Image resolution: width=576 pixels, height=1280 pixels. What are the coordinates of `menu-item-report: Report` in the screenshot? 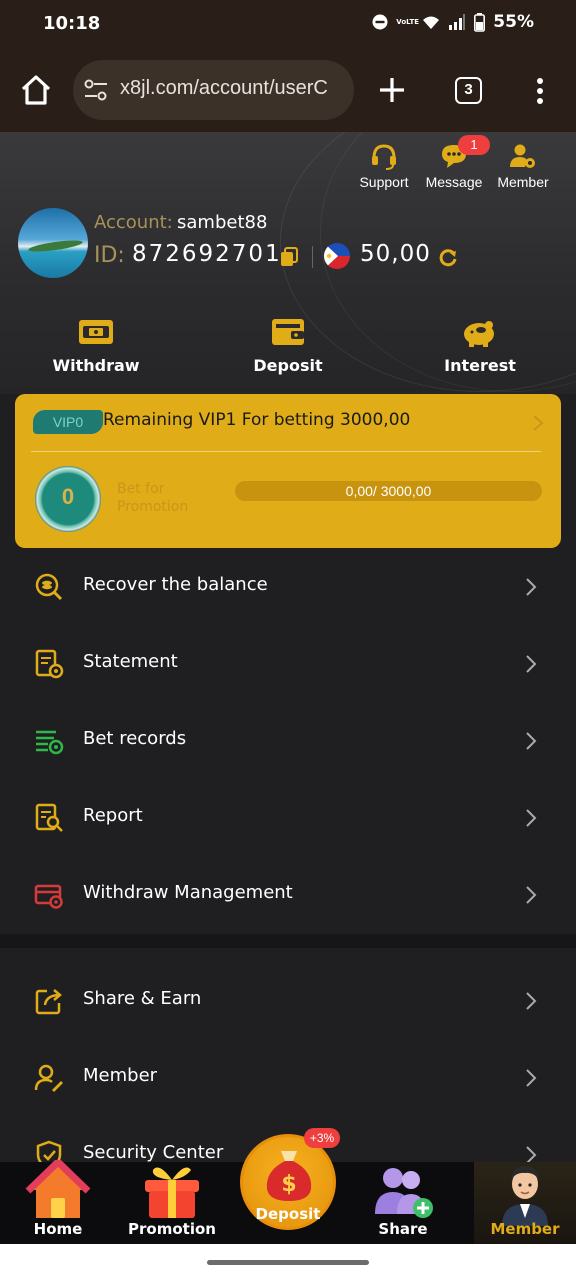 It's located at (288, 817).